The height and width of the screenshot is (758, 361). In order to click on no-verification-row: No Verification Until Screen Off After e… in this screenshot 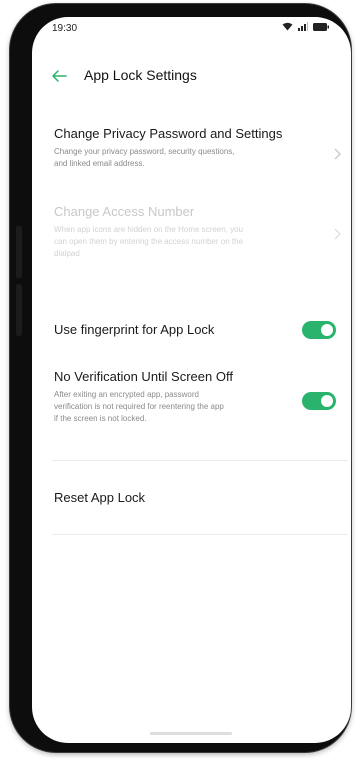, I will do `click(195, 396)`.